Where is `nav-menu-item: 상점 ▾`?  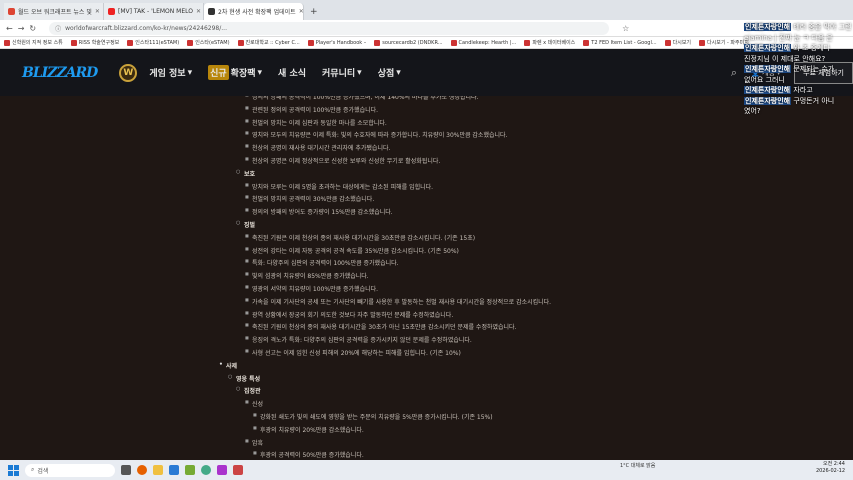
nav-menu-item: 상점 ▾ is located at coordinates (389, 72).